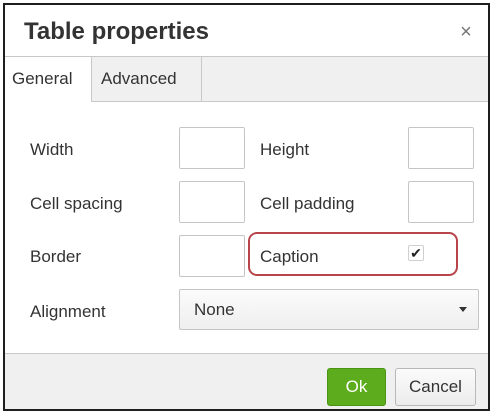 The image size is (495, 417). What do you see at coordinates (116, 31) in the screenshot?
I see `dialog-title: Table properties` at bounding box center [116, 31].